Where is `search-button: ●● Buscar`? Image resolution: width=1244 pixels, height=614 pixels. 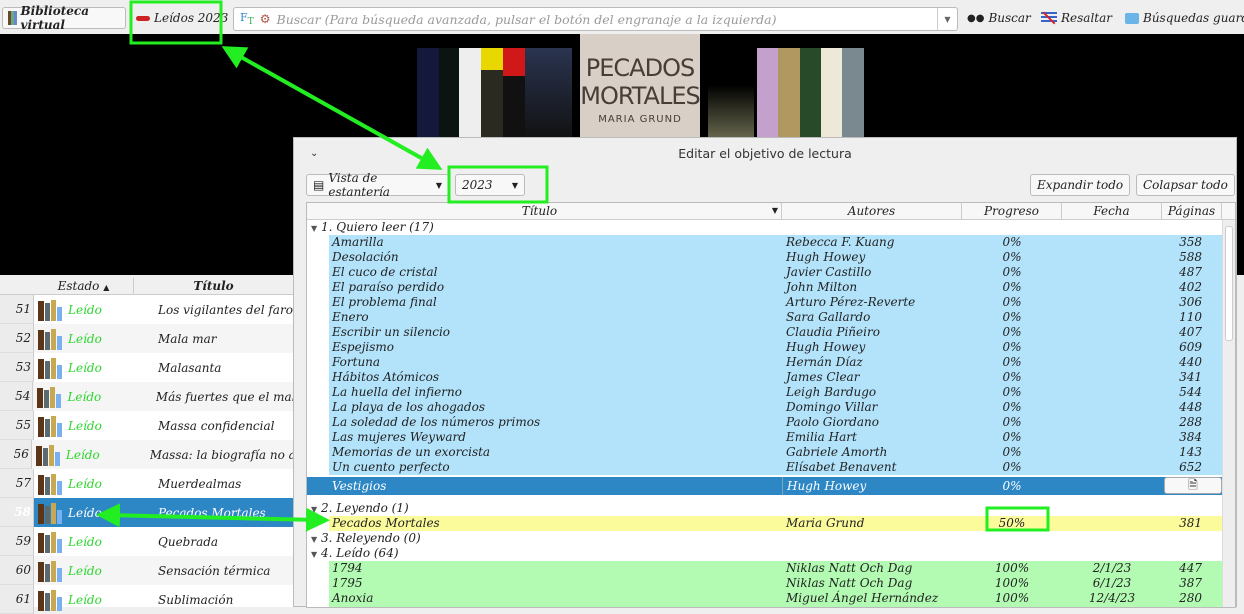
search-button: ●● Buscar is located at coordinates (999, 18).